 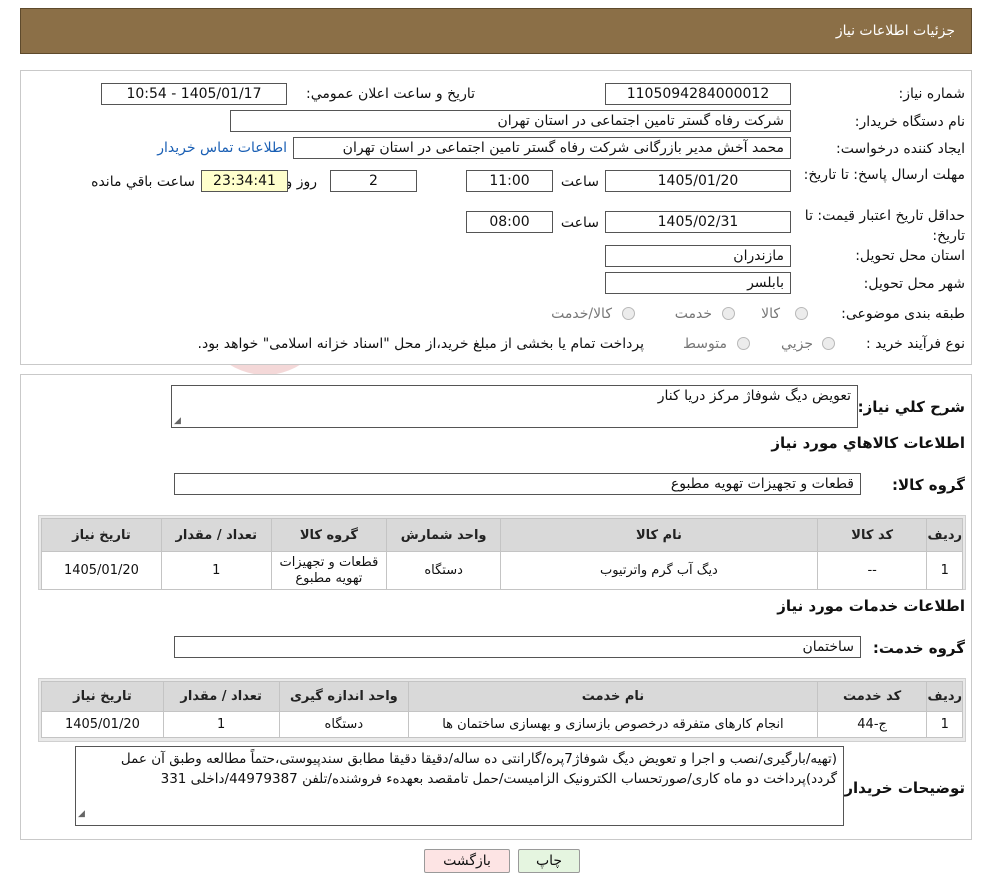 What do you see at coordinates (102, 724) in the screenshot?
I see `services-cell-date: 1405/01/20` at bounding box center [102, 724].